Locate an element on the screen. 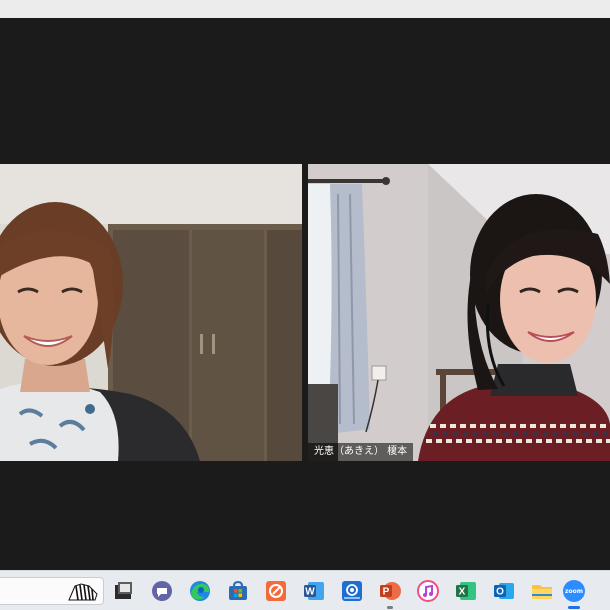 This screenshot has height=610, width=610. edge-browser-icon is located at coordinates (200, 591).